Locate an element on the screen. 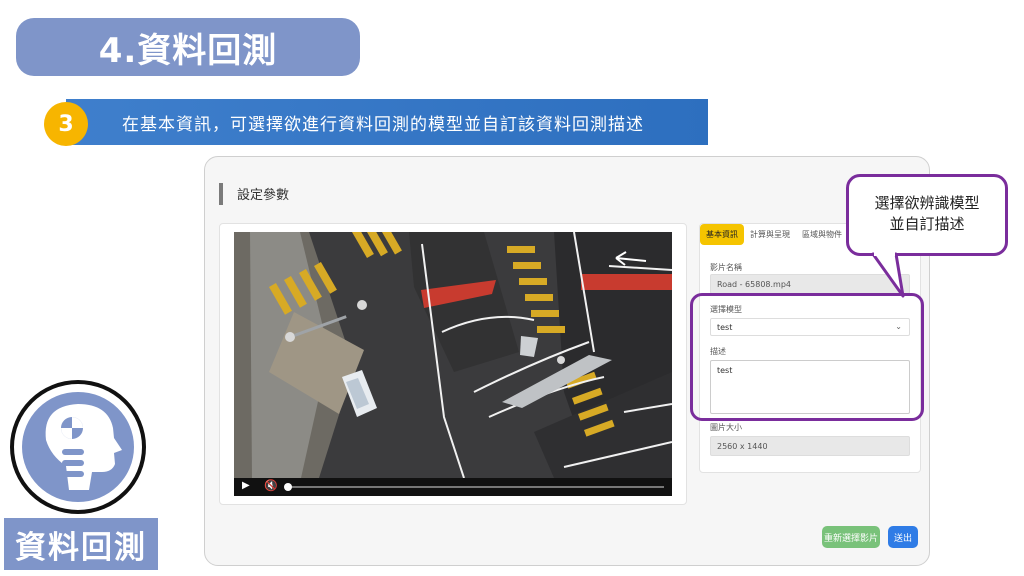  head-profile-icon is located at coordinates (78, 447).